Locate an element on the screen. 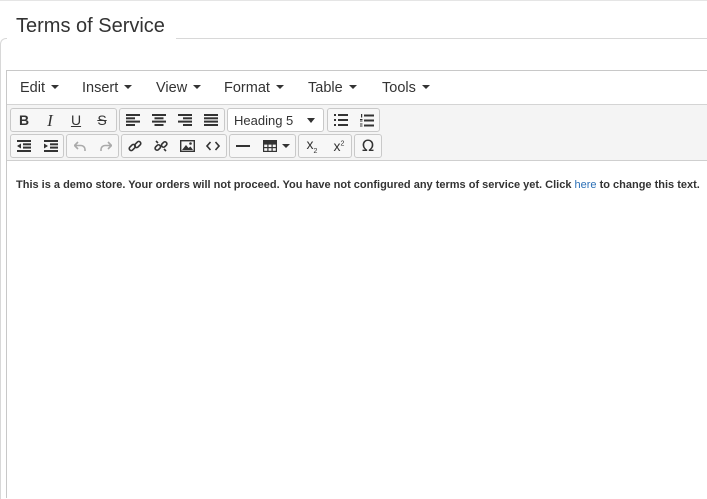 This screenshot has width=707, height=499. special-character-button: Ω is located at coordinates (368, 146).